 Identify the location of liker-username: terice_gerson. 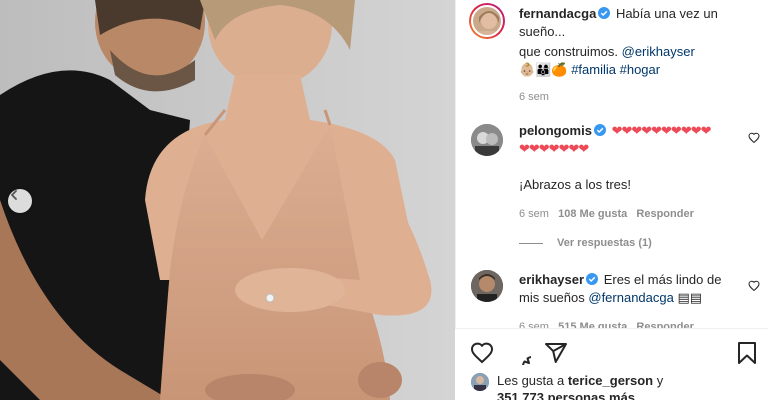
(610, 380).